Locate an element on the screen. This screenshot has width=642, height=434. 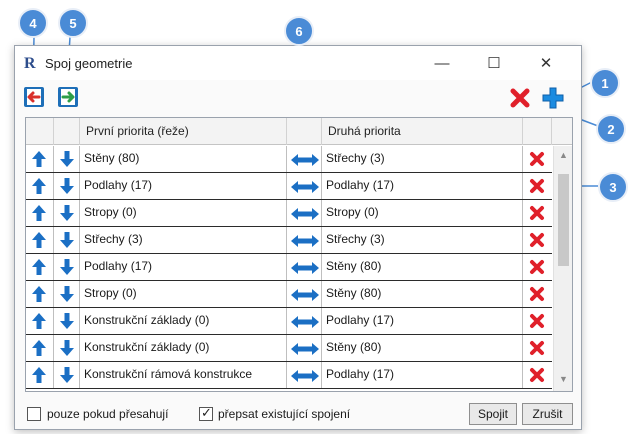
maximize-button: ☐ is located at coordinates (494, 63).